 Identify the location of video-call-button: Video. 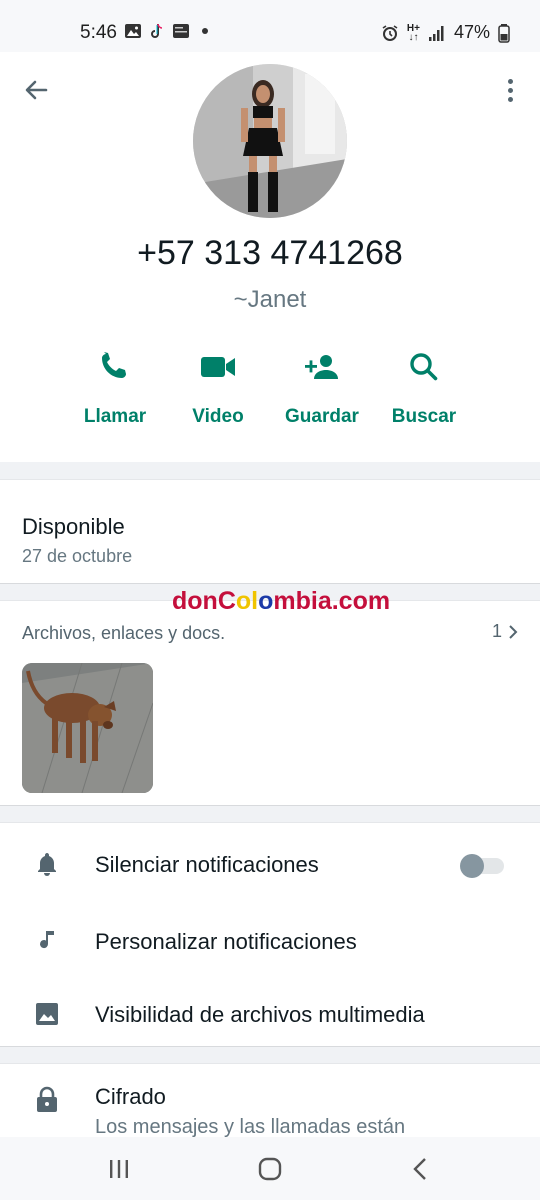
(218, 392).